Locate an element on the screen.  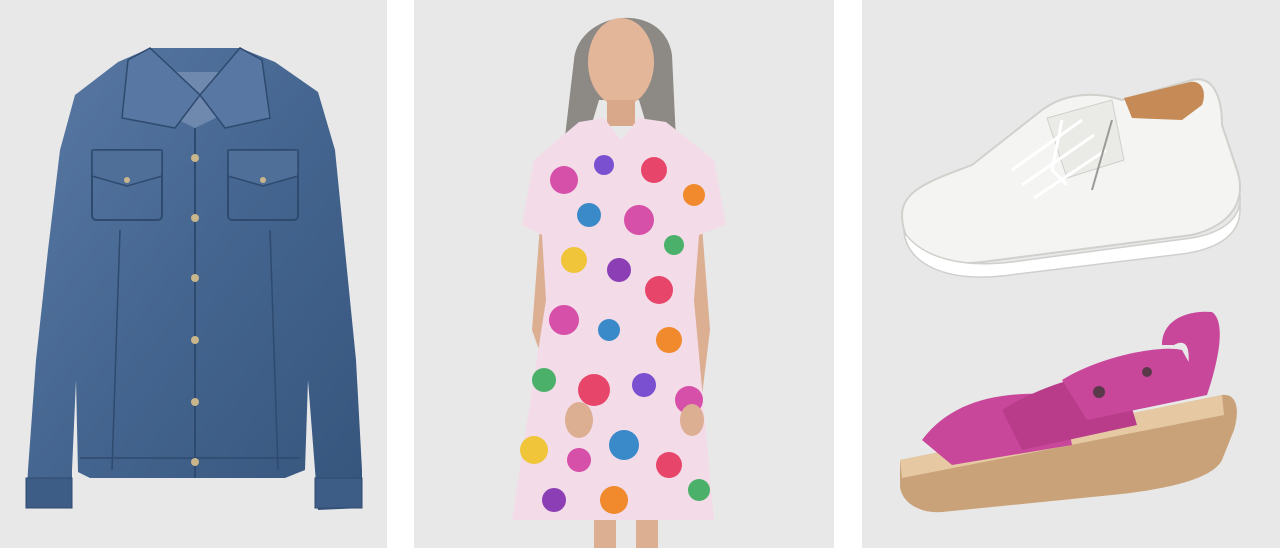
pink-sandal-image is located at coordinates (1068, 412).